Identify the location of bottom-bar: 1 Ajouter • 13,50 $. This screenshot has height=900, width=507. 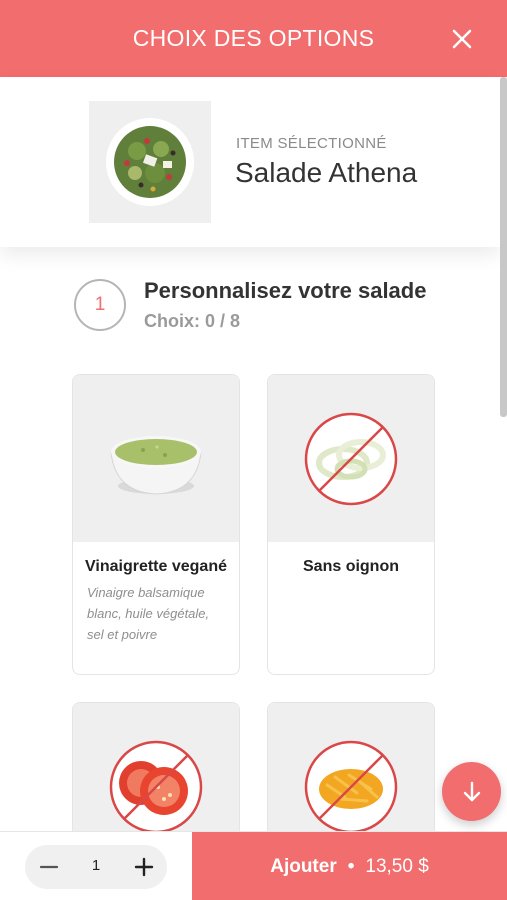
(253, 865).